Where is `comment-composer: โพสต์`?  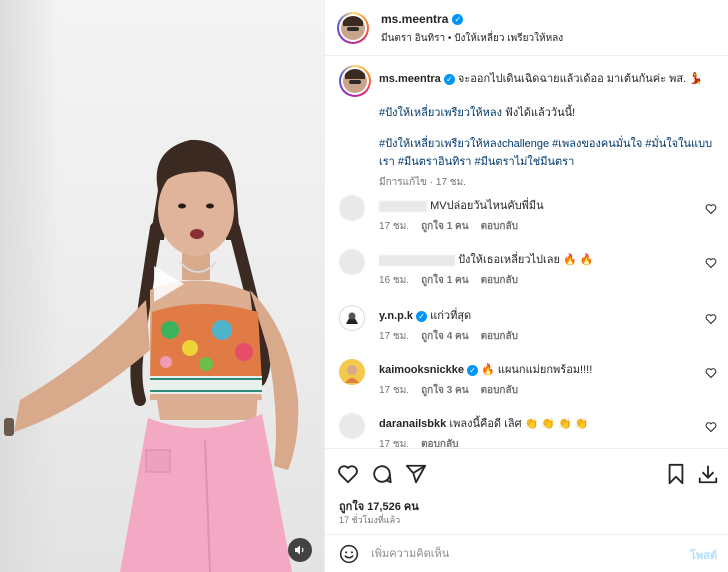 comment-composer: โพสต์ is located at coordinates (526, 553).